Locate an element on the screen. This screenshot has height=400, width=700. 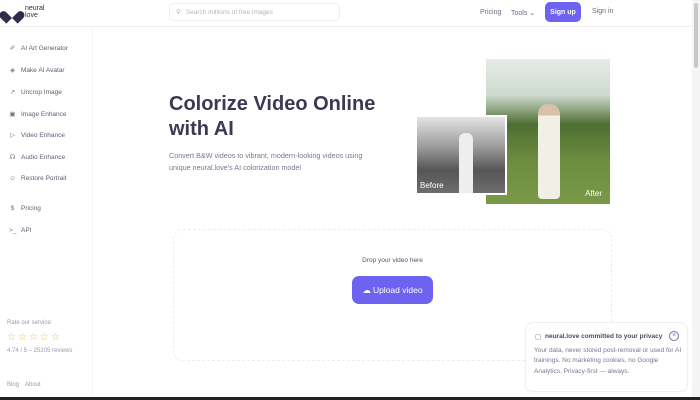
reviews-summary: 4.74 / 5 – 25205 reviews is located at coordinates (40, 351).